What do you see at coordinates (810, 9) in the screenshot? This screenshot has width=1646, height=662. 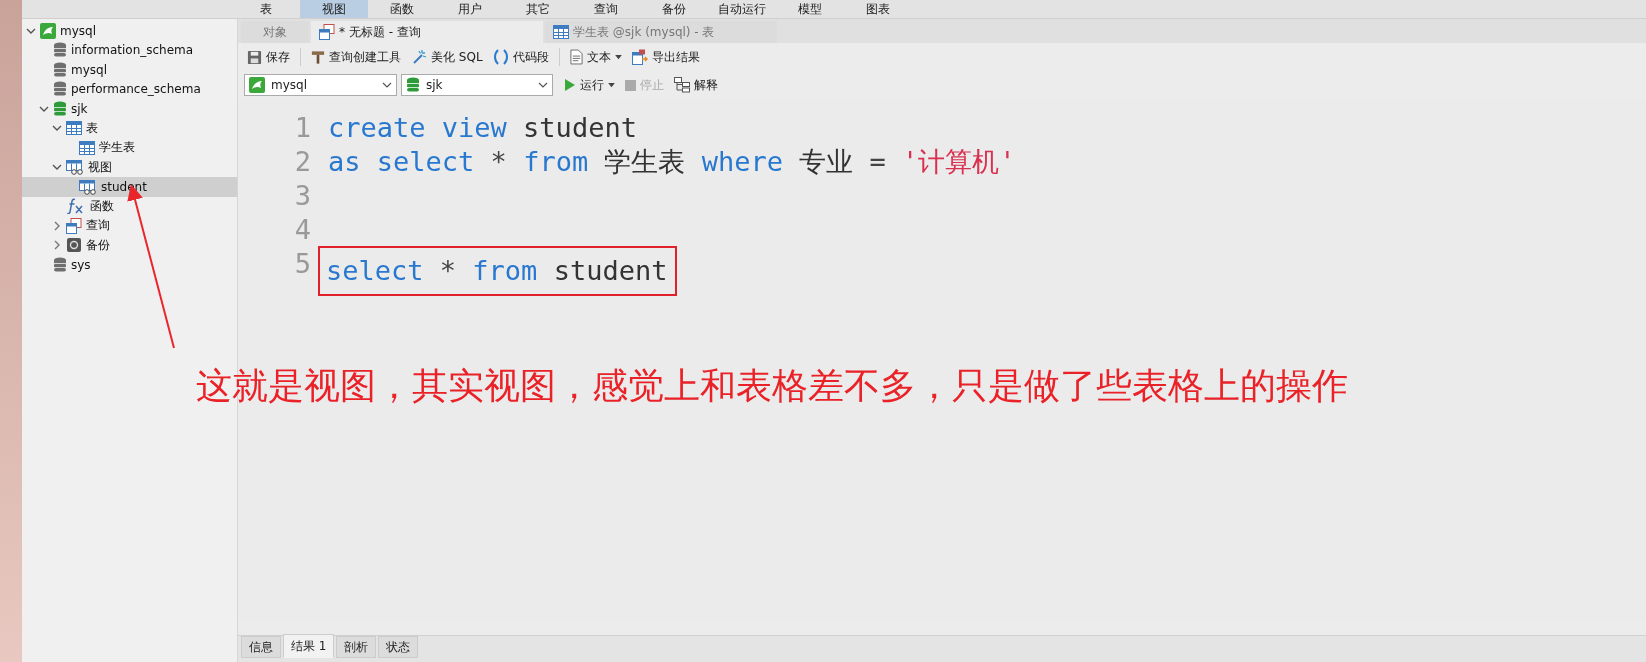 I see `menu-item: 模型` at bounding box center [810, 9].